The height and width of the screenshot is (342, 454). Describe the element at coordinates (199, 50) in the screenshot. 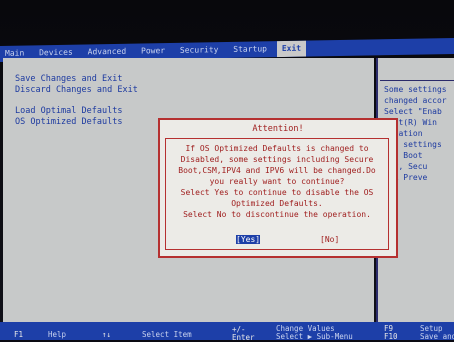

I see `tab-security: Security` at that location.